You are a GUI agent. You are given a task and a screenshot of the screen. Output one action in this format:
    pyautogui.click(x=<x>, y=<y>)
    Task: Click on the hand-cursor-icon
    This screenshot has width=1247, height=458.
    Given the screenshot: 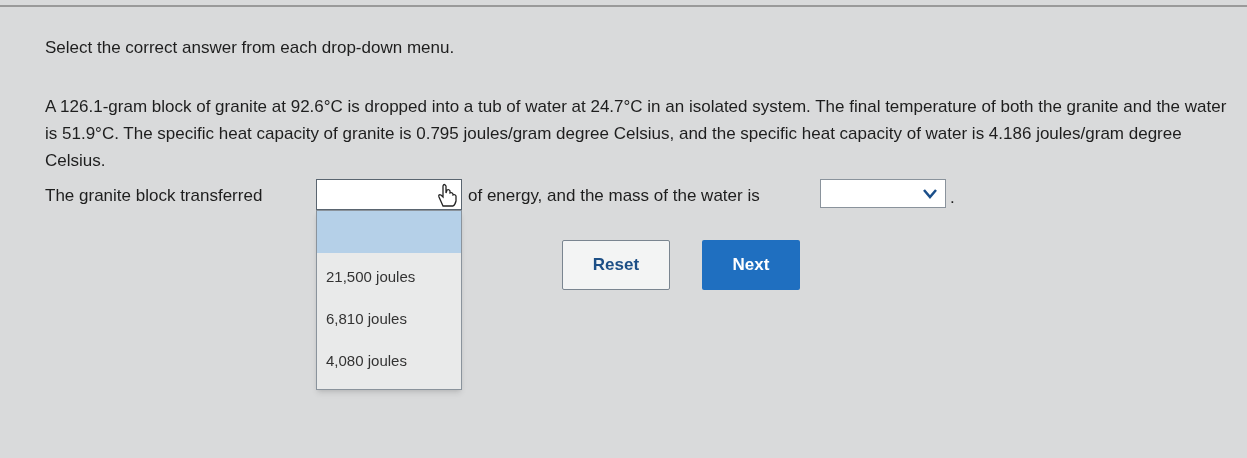 What is the action you would take?
    pyautogui.click(x=447, y=194)
    